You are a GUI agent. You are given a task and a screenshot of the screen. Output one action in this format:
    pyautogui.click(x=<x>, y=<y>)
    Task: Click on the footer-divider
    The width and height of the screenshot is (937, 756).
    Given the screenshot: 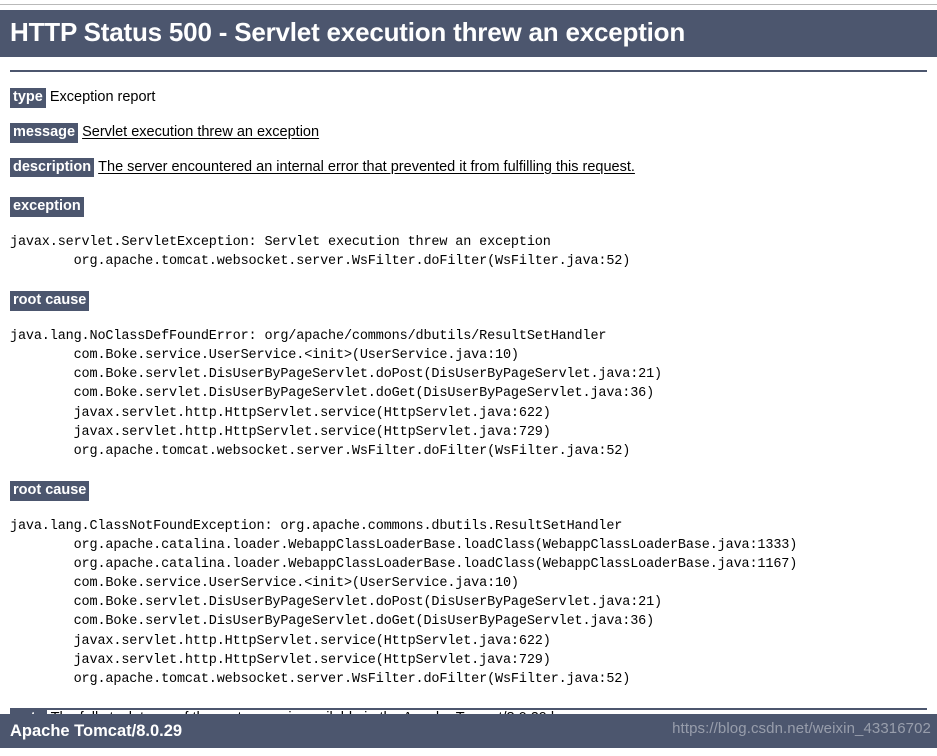 What is the action you would take?
    pyautogui.click(x=468, y=709)
    